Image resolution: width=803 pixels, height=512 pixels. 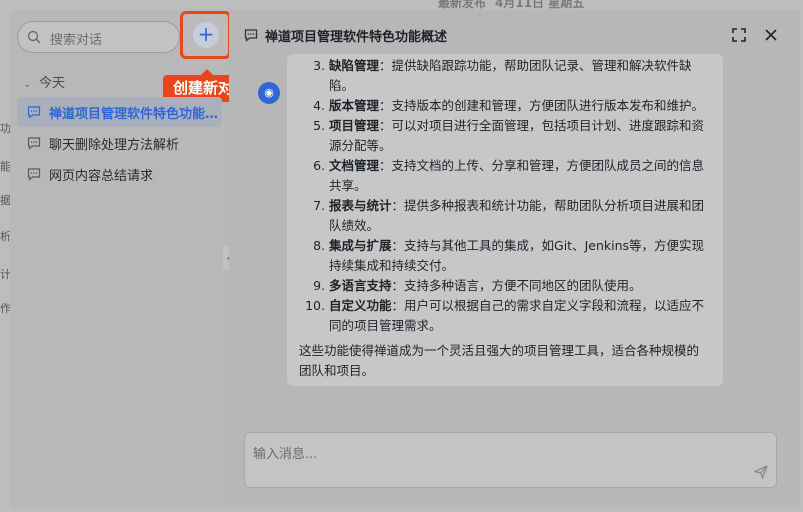 What do you see at coordinates (360, 285) in the screenshot?
I see `feature-name: 多语言支持` at bounding box center [360, 285].